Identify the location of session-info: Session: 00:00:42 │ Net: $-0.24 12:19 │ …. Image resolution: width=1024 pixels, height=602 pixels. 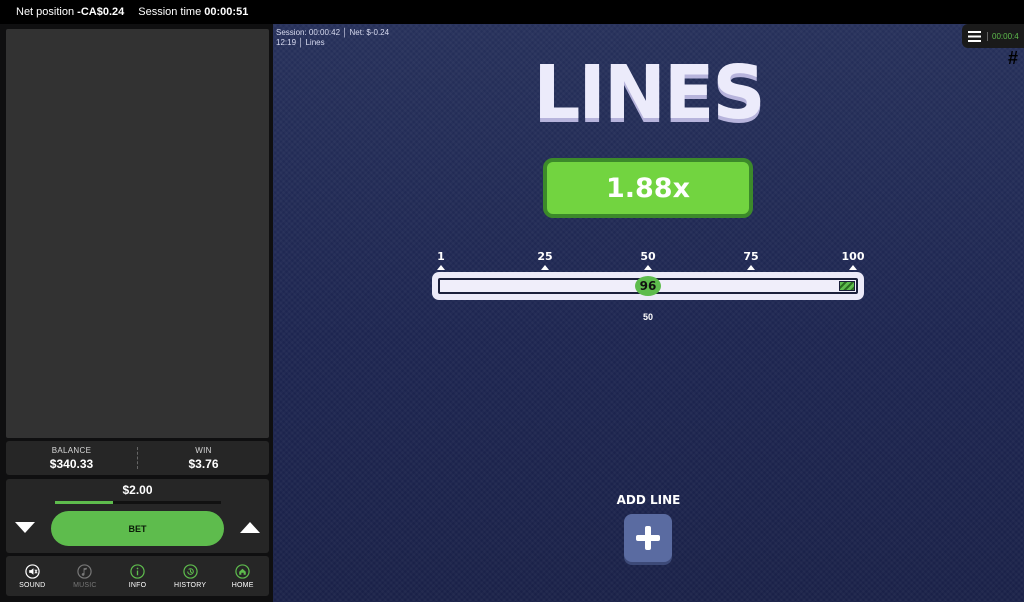
(333, 37).